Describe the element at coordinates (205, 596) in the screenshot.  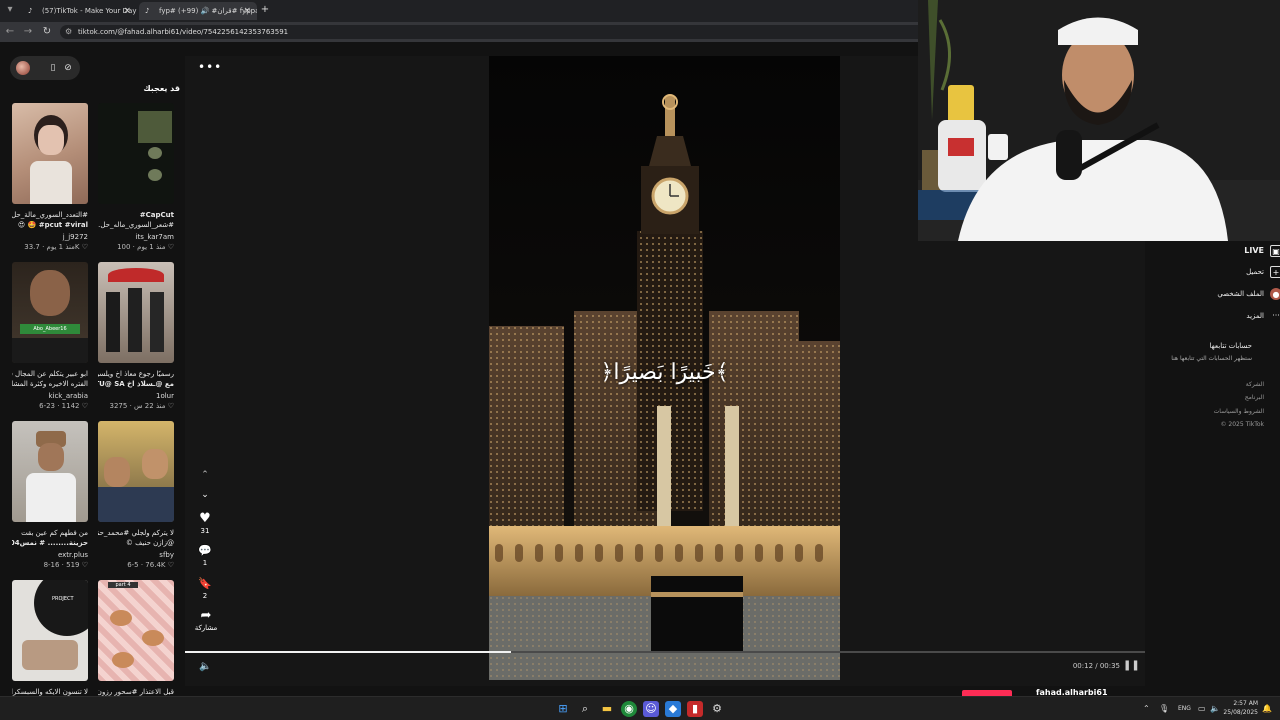
I see `bookmark-count: 2` at that location.